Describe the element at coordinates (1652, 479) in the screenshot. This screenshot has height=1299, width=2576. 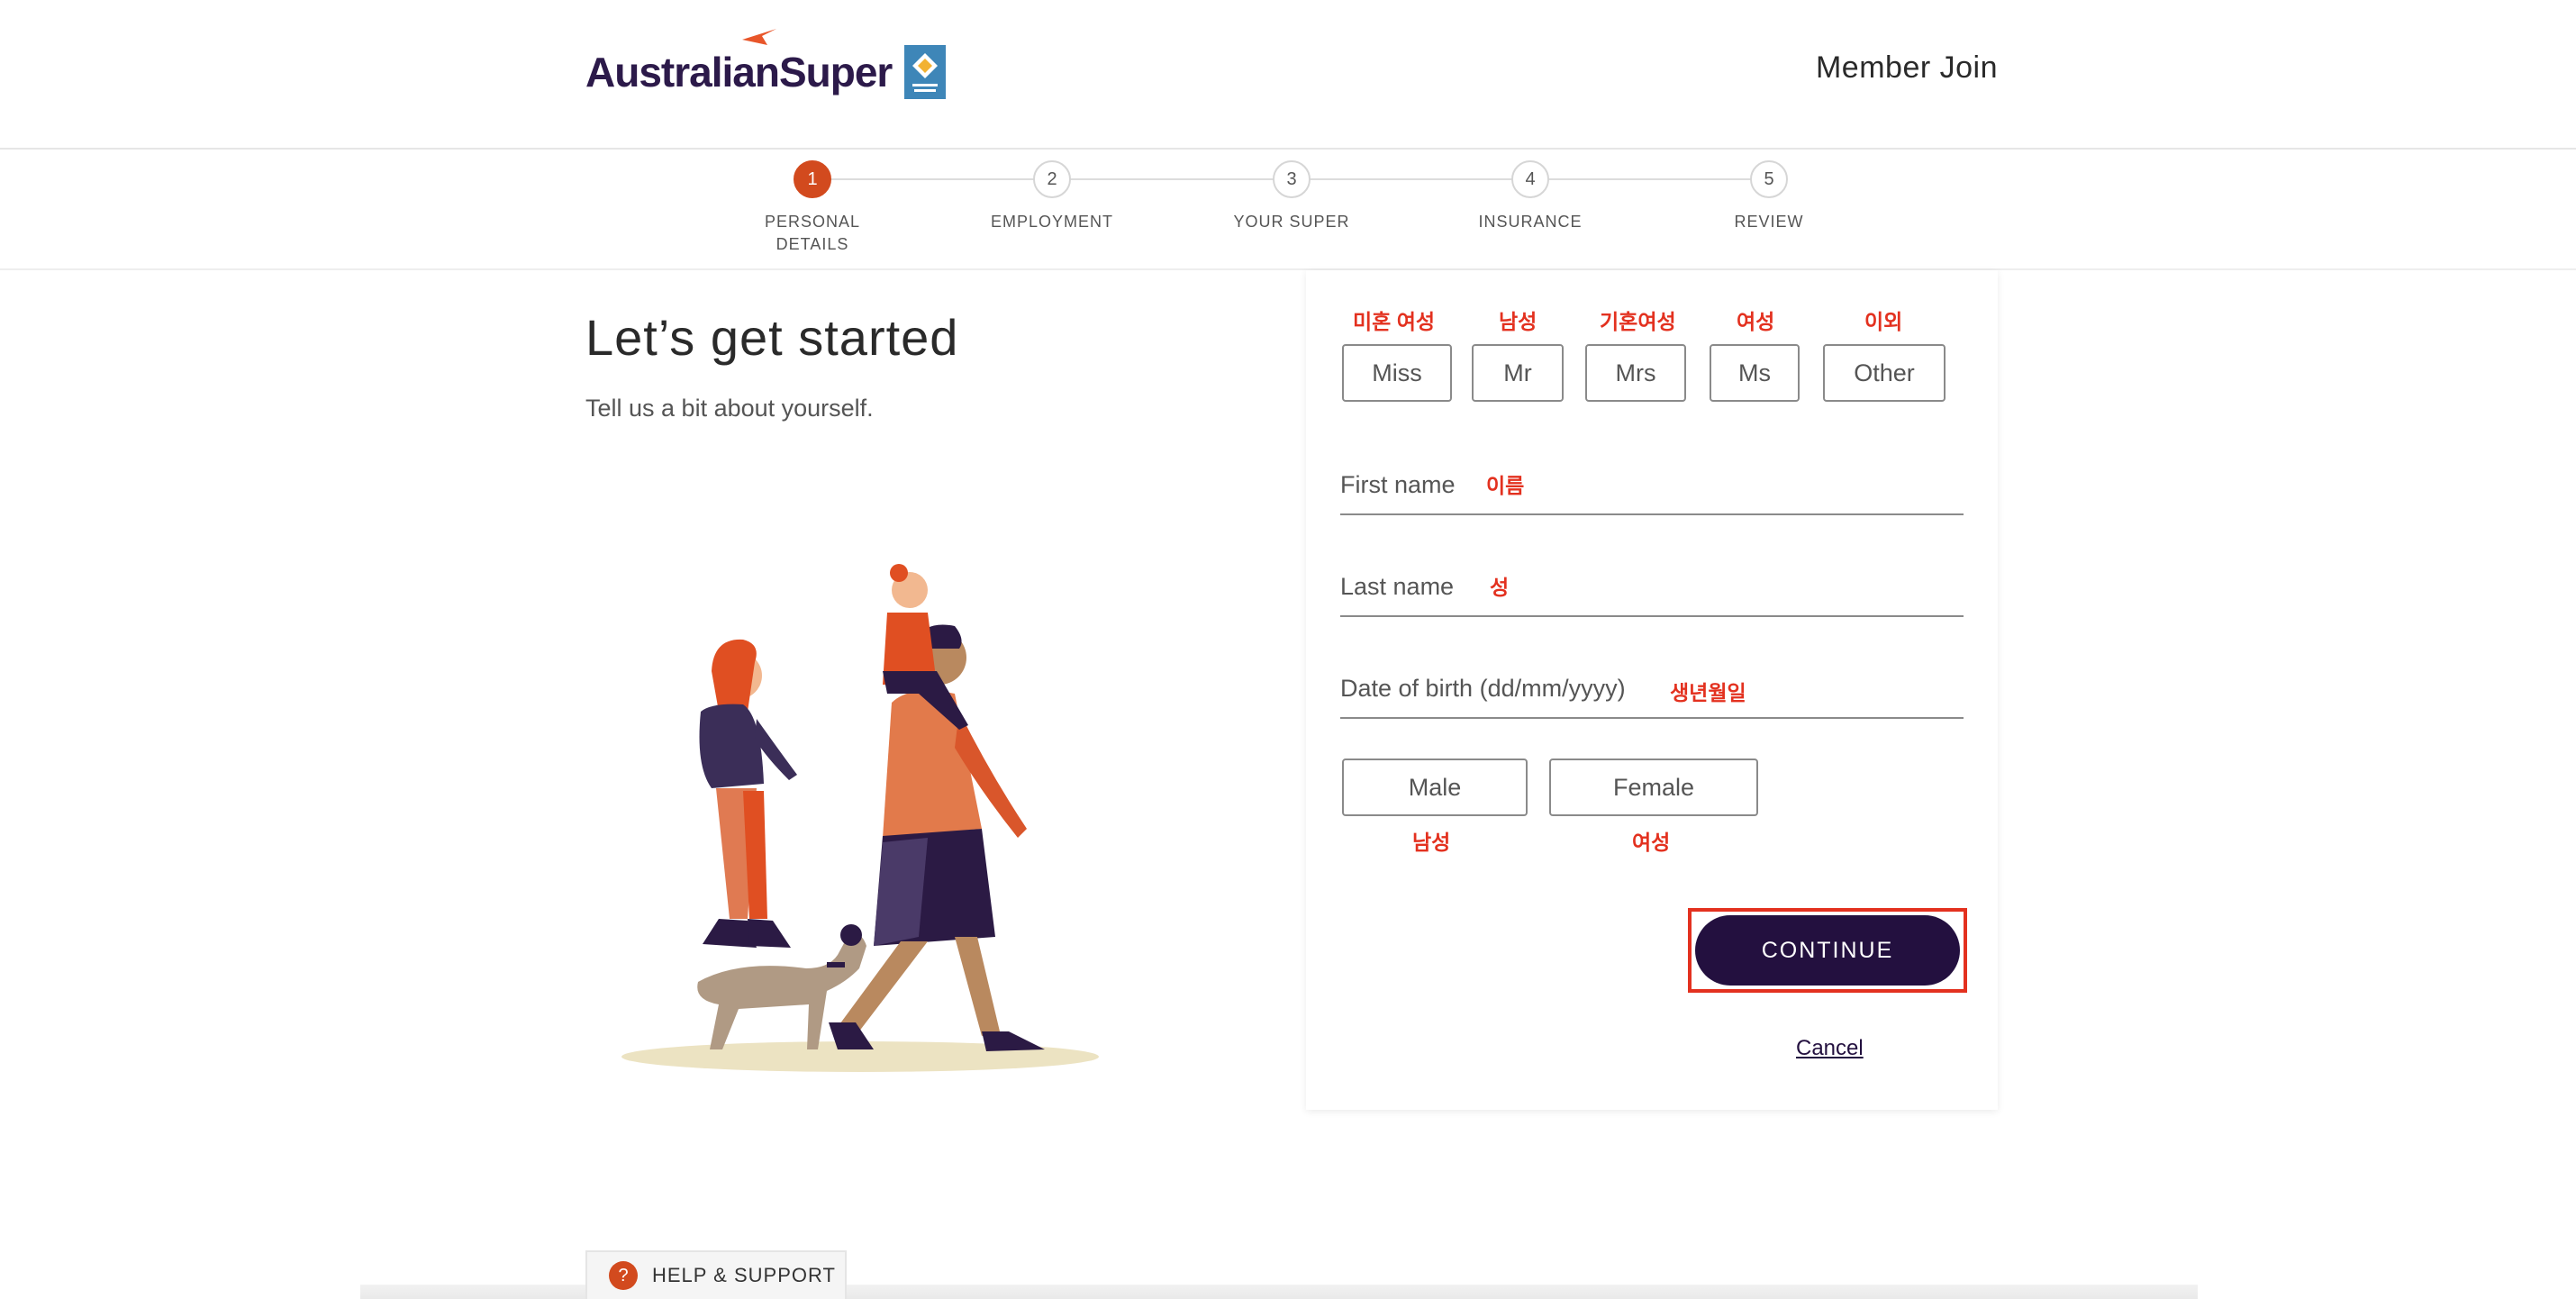
I see `first-name-field: First name 이름` at that location.